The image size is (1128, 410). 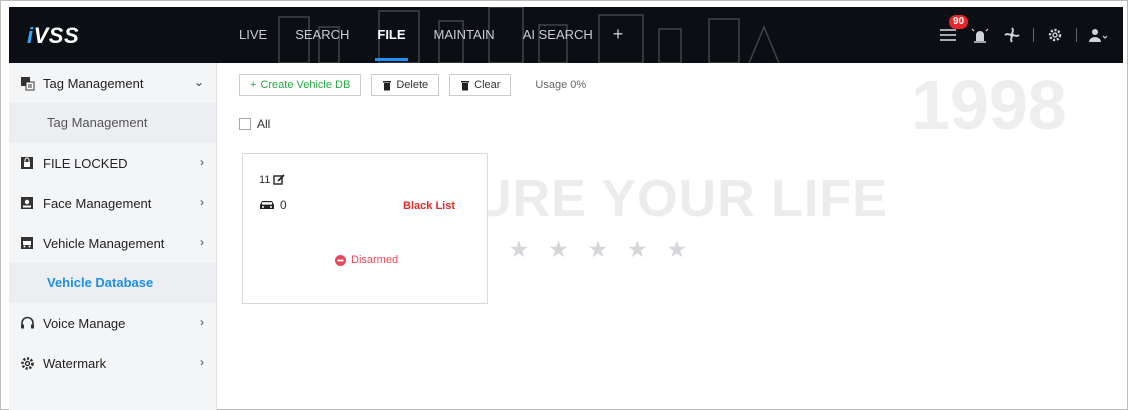 What do you see at coordinates (953, 30) in the screenshot?
I see `alarm-list-icon: 90` at bounding box center [953, 30].